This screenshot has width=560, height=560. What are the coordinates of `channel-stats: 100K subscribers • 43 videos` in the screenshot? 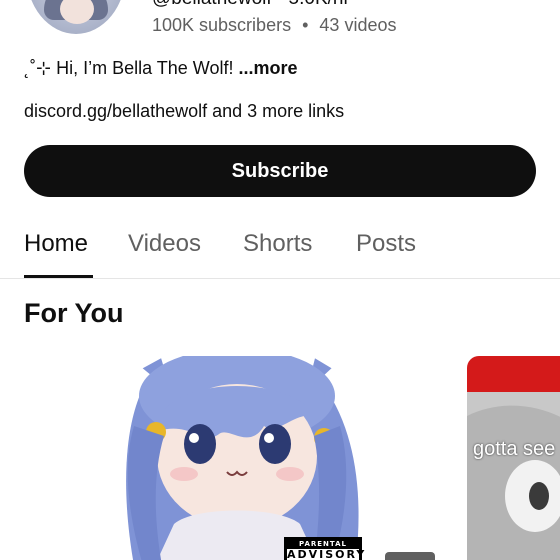 It's located at (274, 25).